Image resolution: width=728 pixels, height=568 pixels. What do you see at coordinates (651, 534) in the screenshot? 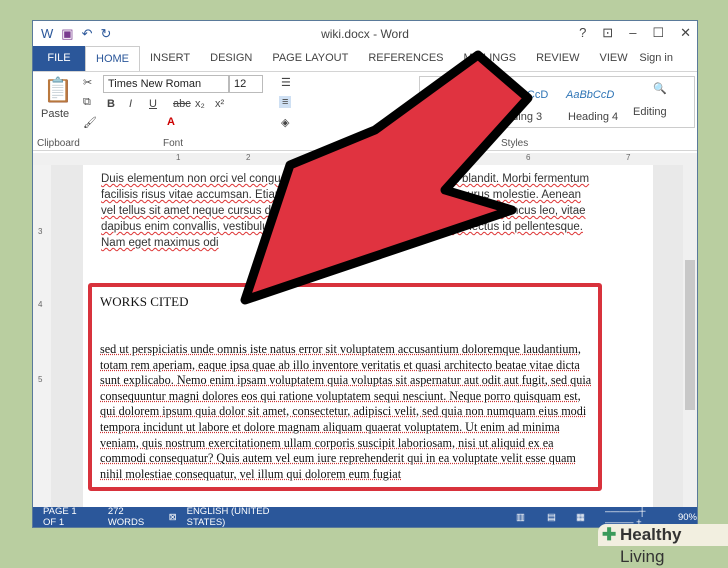
I see `logo-brand: Healthy` at bounding box center [651, 534].